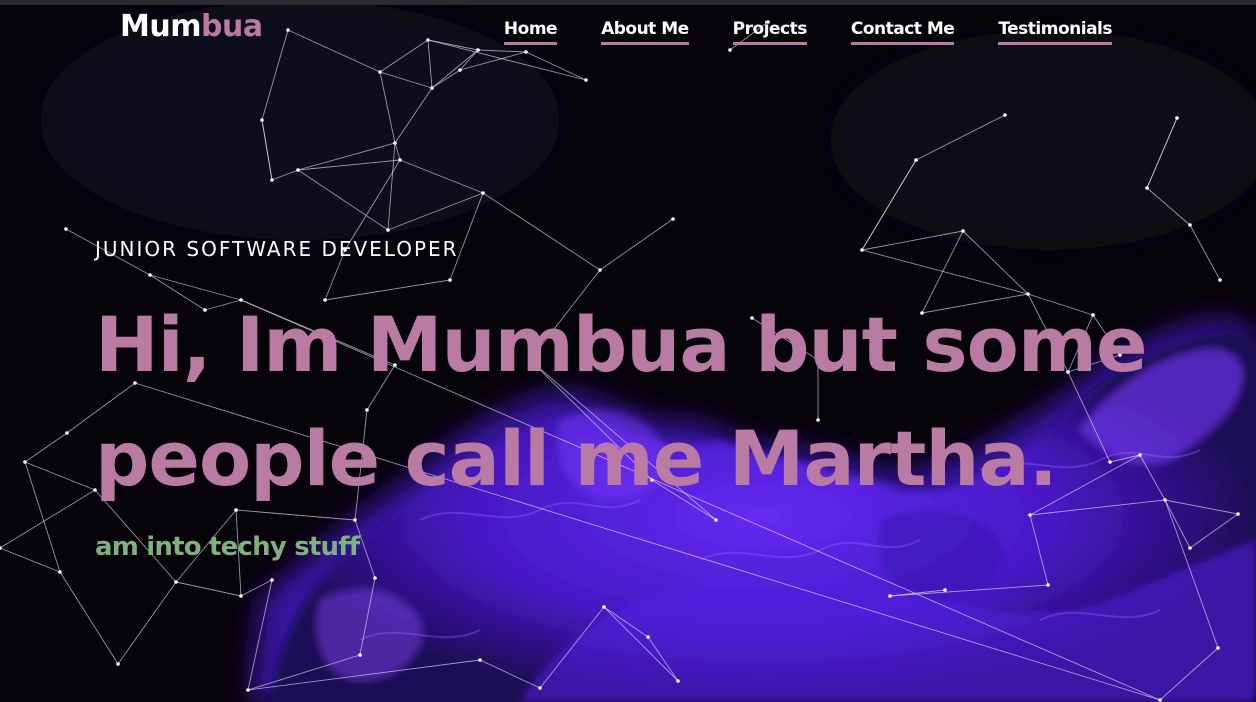 This screenshot has width=1256, height=702. I want to click on nav-link-projects: Projects, so click(769, 32).